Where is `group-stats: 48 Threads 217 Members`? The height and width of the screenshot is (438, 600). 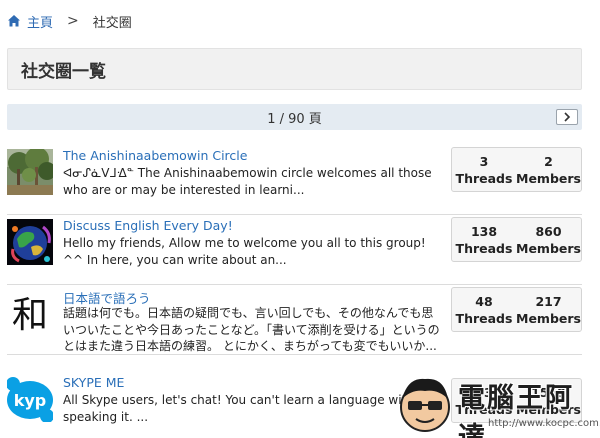 group-stats: 48 Threads 217 Members is located at coordinates (516, 309).